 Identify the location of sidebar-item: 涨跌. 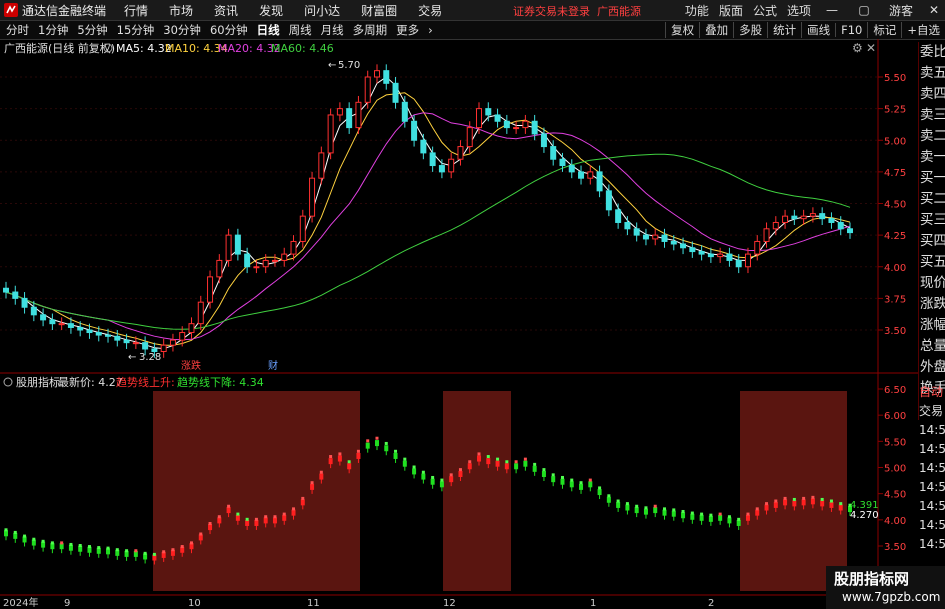
(932, 304).